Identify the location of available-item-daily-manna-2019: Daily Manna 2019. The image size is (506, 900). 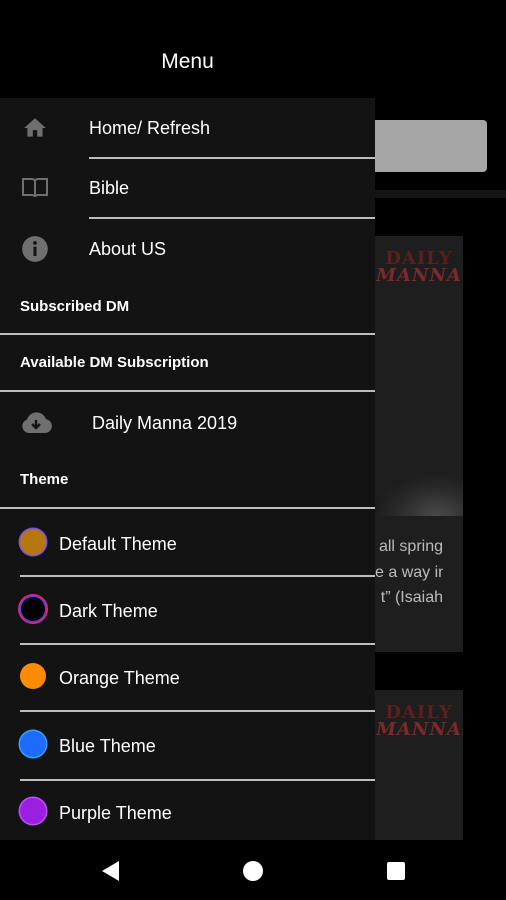
(187, 423).